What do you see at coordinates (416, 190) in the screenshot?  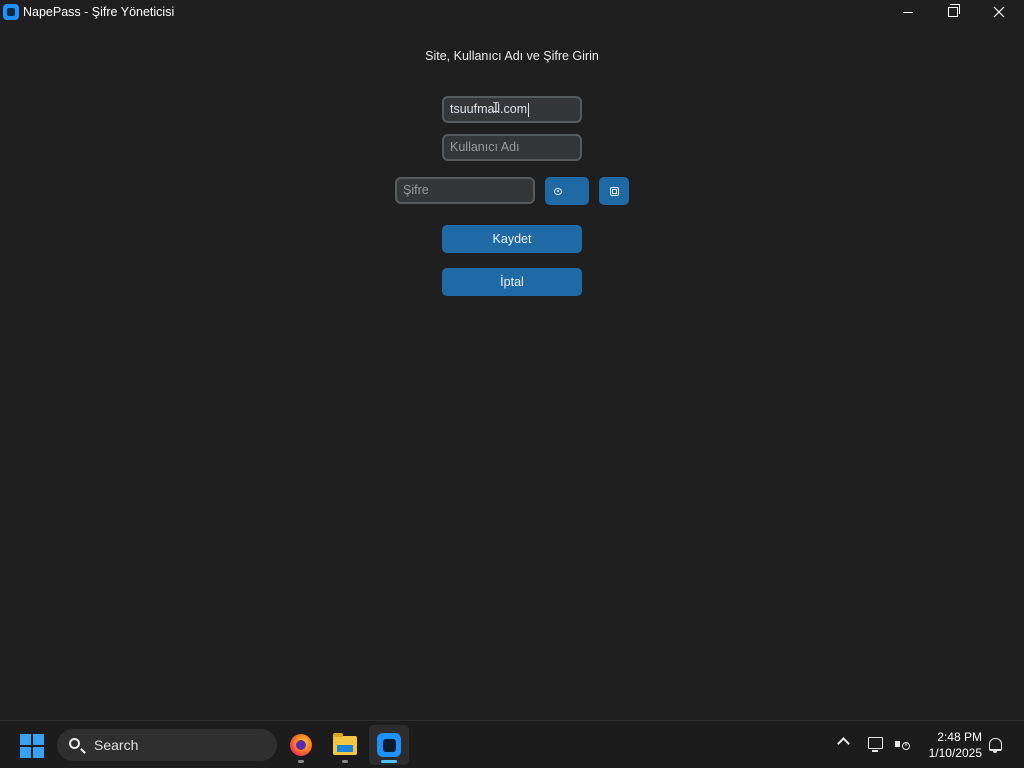 I see `password-placeholder: Şifre` at bounding box center [416, 190].